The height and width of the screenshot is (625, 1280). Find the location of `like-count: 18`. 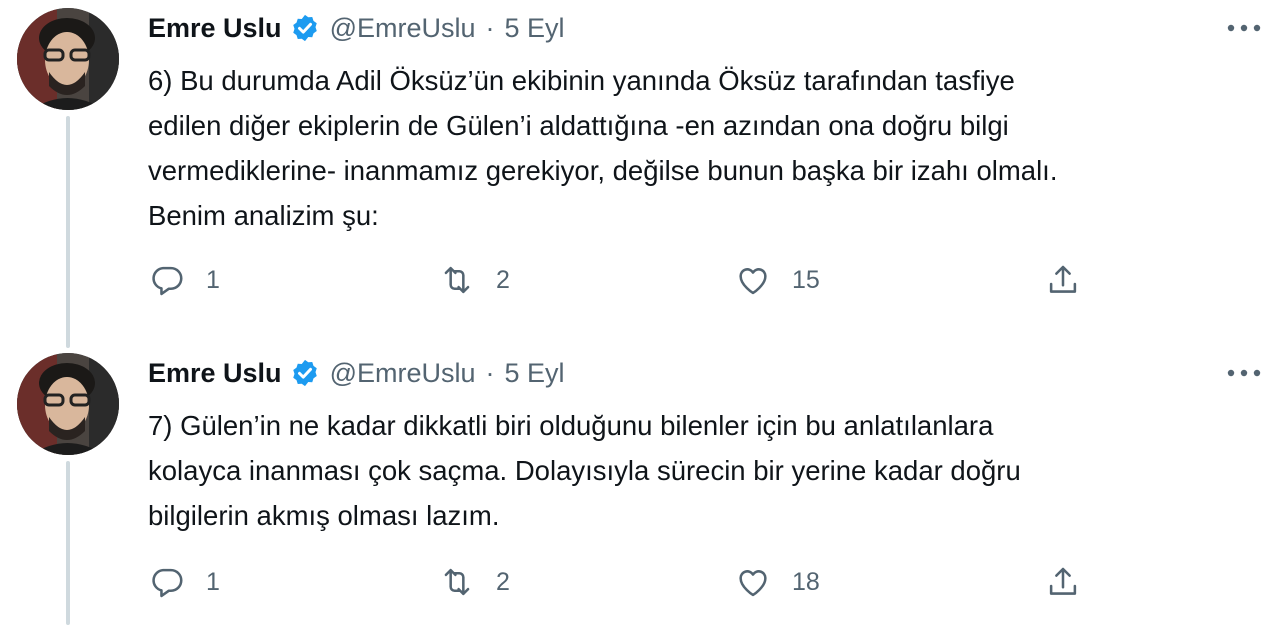

like-count: 18 is located at coordinates (806, 581).